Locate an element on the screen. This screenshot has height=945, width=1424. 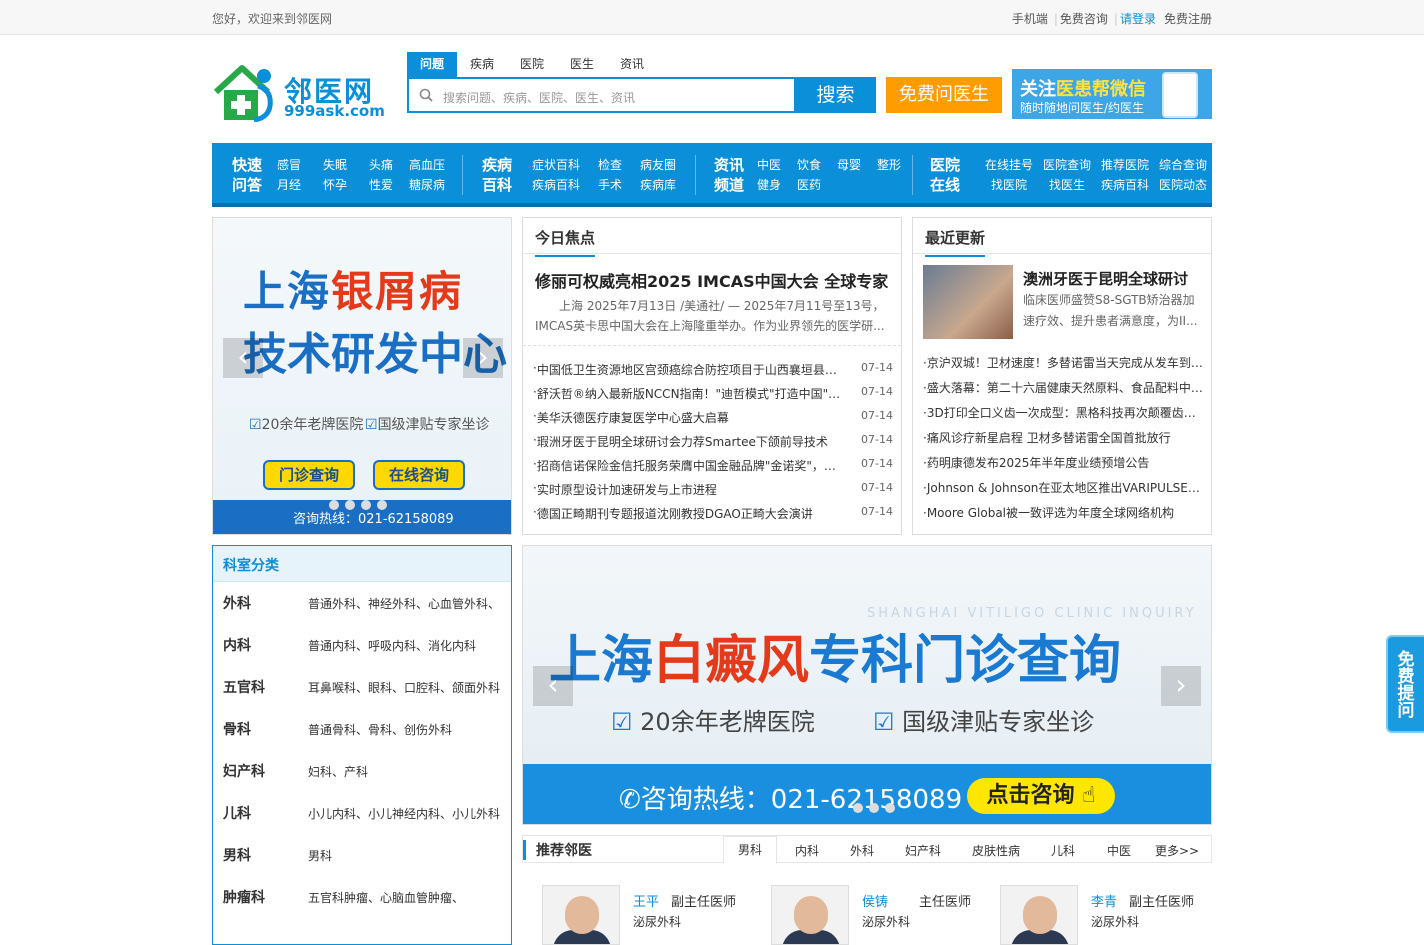
mobile-link: 手机端 is located at coordinates (1030, 19).